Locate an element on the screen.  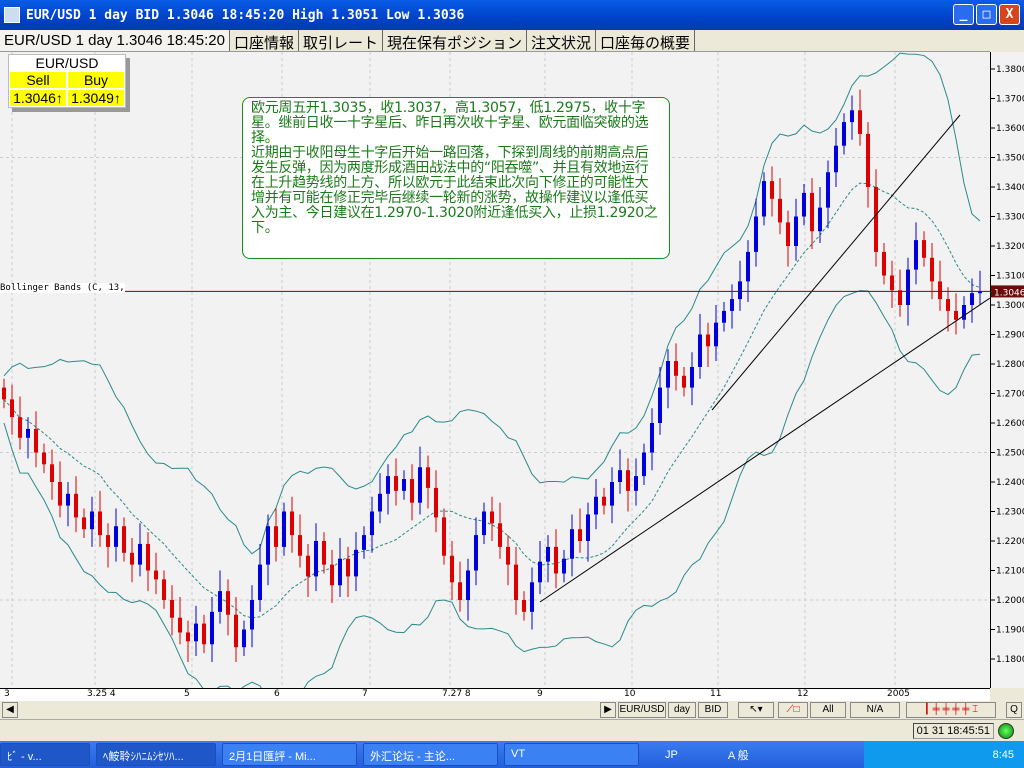
tab-account-summary: 口座毎の概要 is located at coordinates (646, 41).